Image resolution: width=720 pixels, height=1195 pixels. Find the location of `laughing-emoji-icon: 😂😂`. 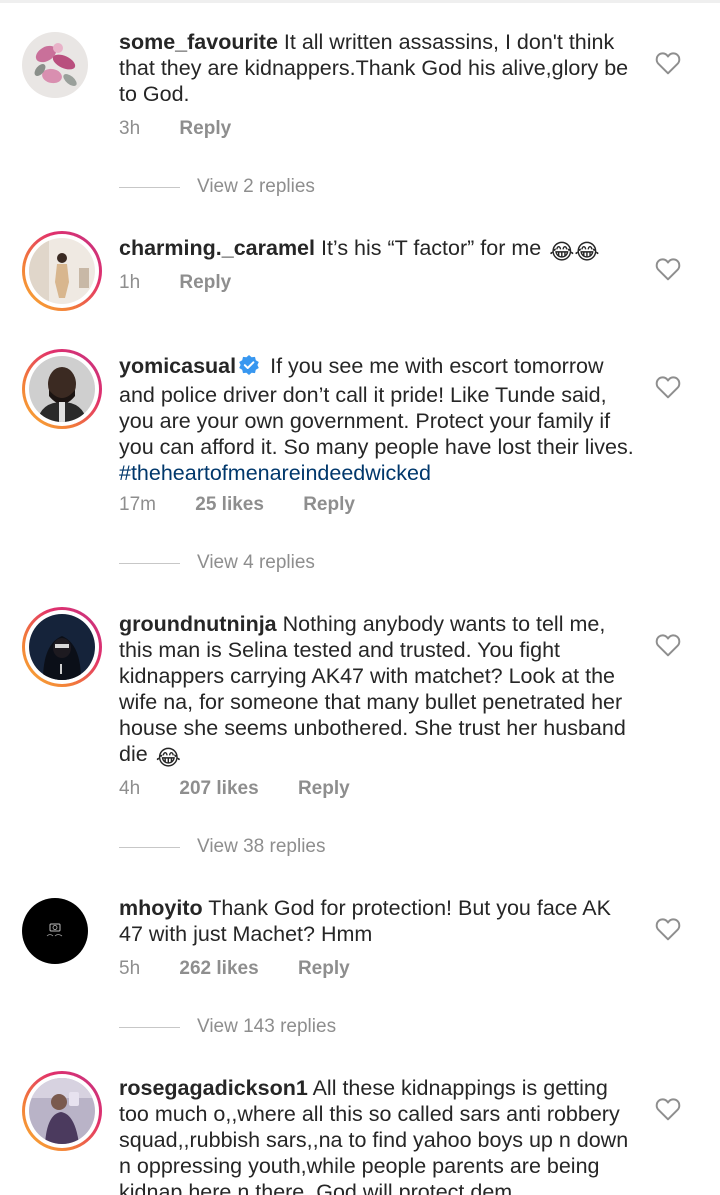

laughing-emoji-icon: 😂😂 is located at coordinates (574, 252).